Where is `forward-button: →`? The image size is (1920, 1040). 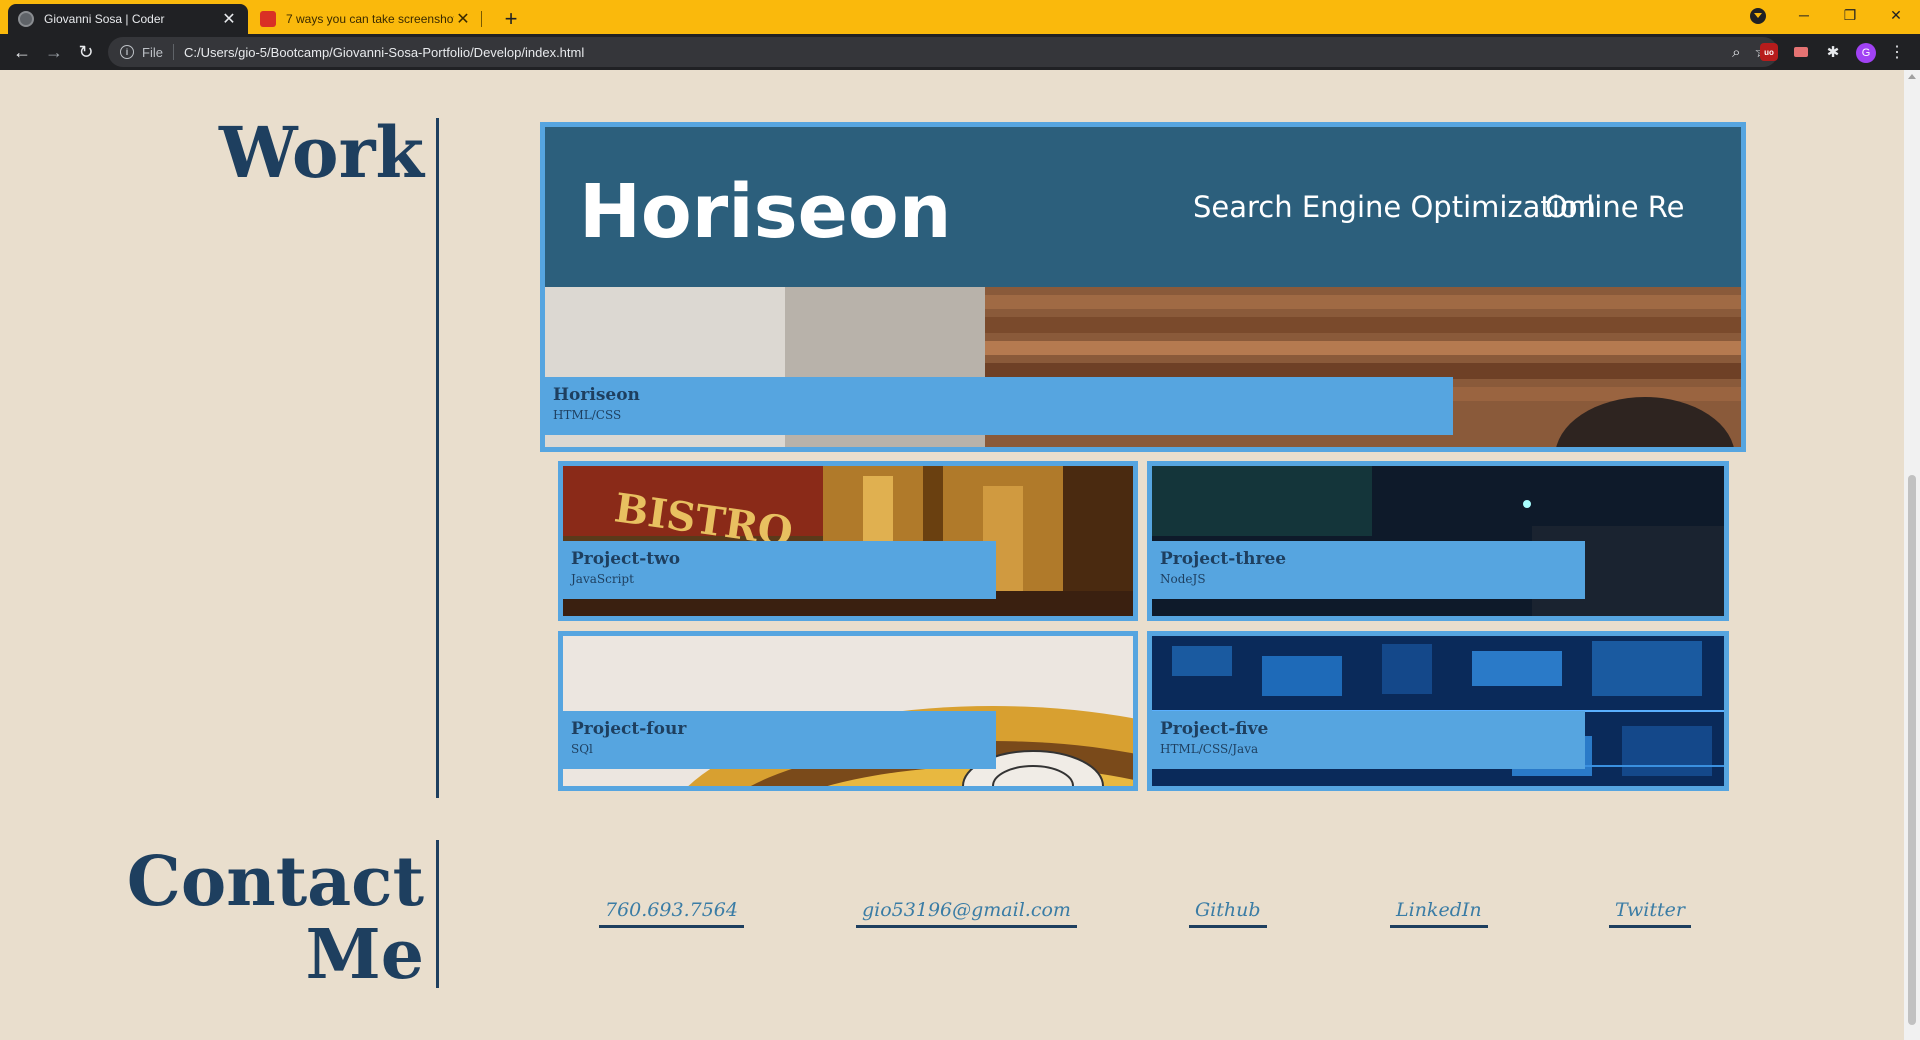 forward-button: → is located at coordinates (54, 52).